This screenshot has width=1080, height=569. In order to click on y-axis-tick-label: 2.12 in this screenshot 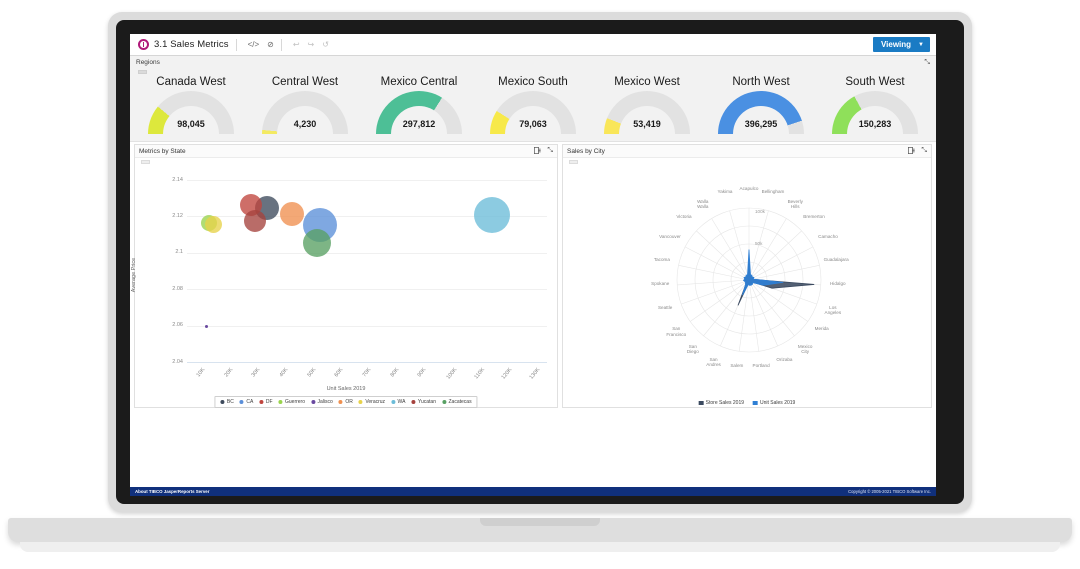, I will do `click(177, 215)`.